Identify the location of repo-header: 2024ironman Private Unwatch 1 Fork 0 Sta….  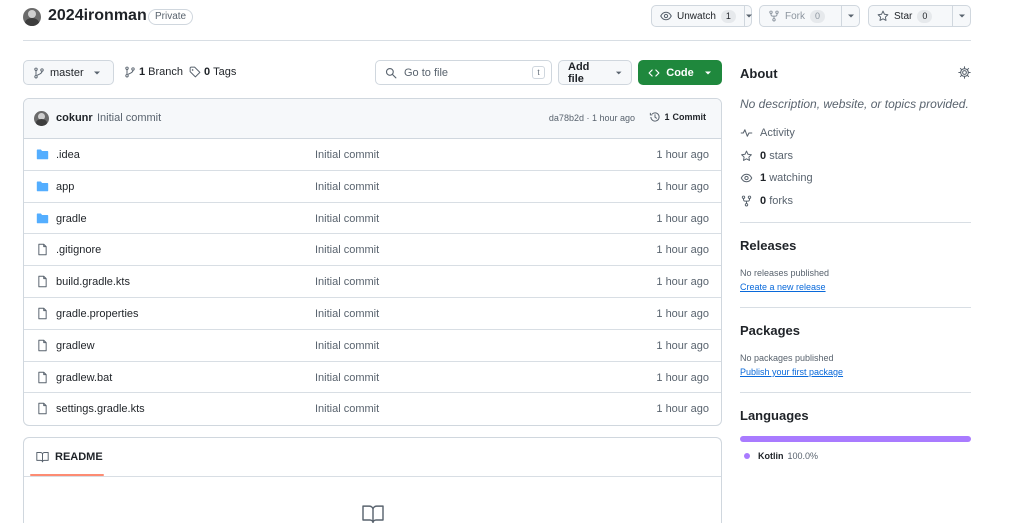
(497, 18).